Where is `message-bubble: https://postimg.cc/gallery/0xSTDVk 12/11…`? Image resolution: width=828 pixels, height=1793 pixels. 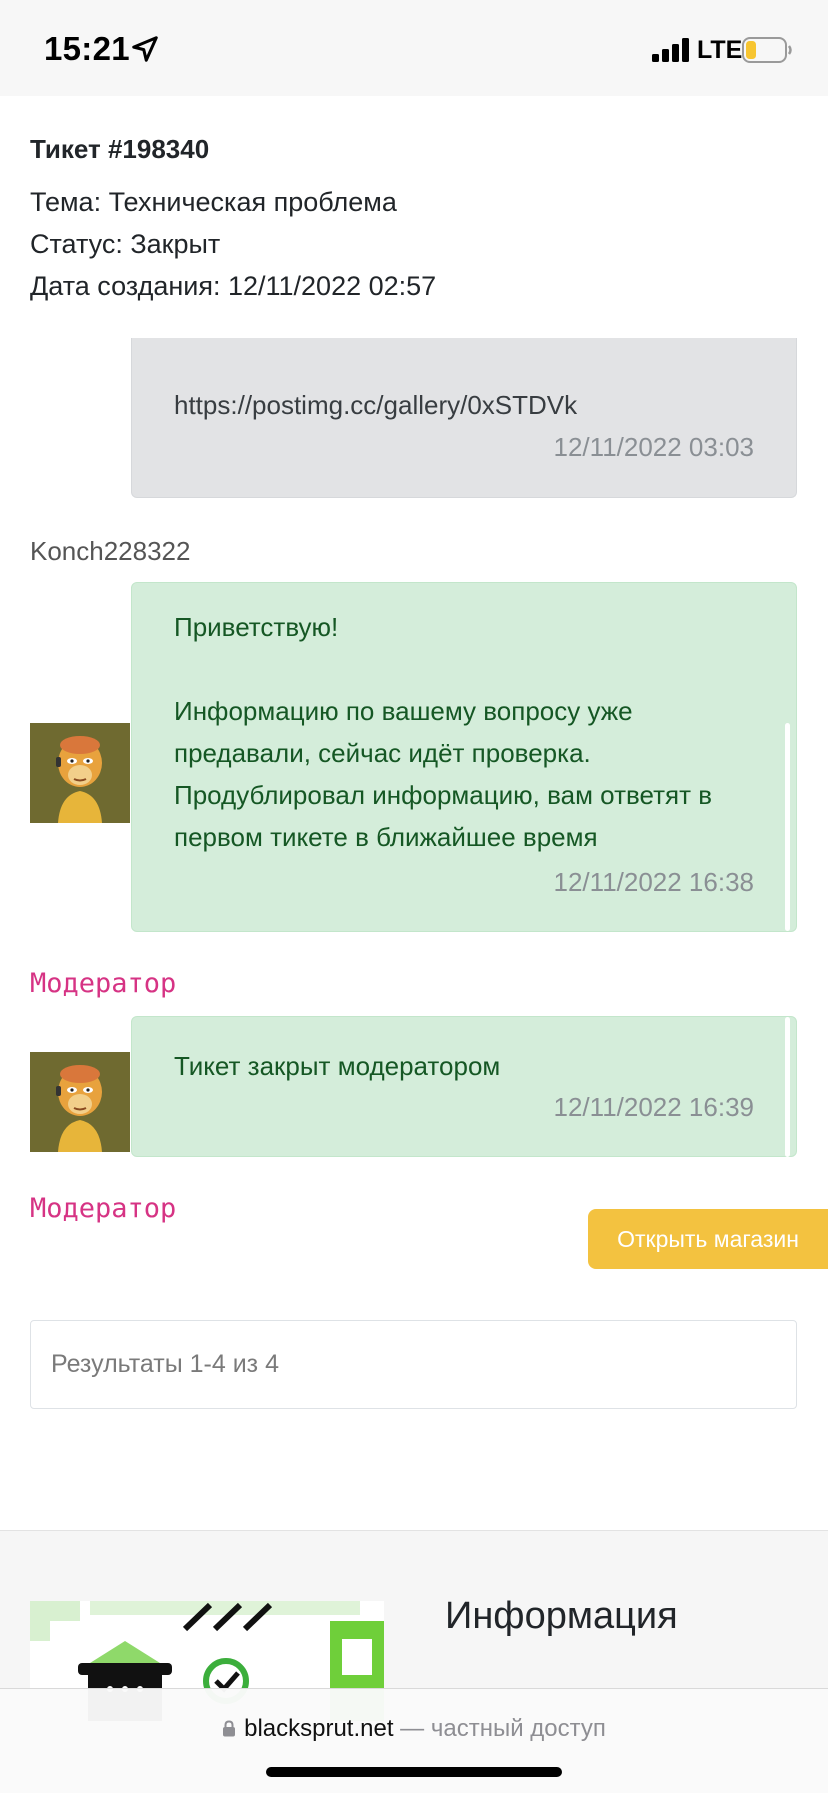 message-bubble: https://postimg.cc/gallery/0xSTDVk 12/11… is located at coordinates (464, 418).